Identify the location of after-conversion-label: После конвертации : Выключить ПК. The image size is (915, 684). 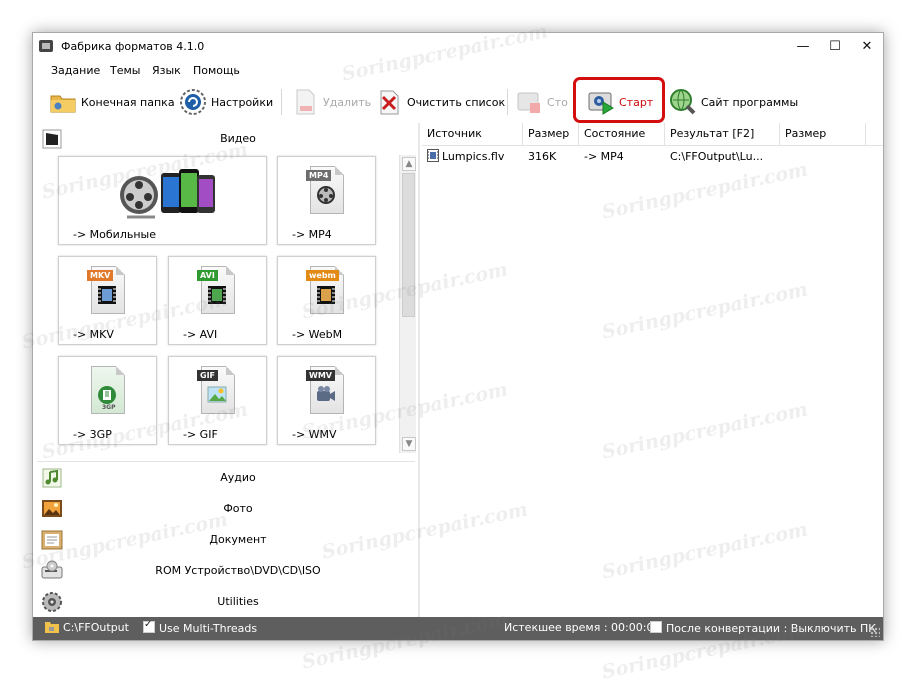
(771, 628).